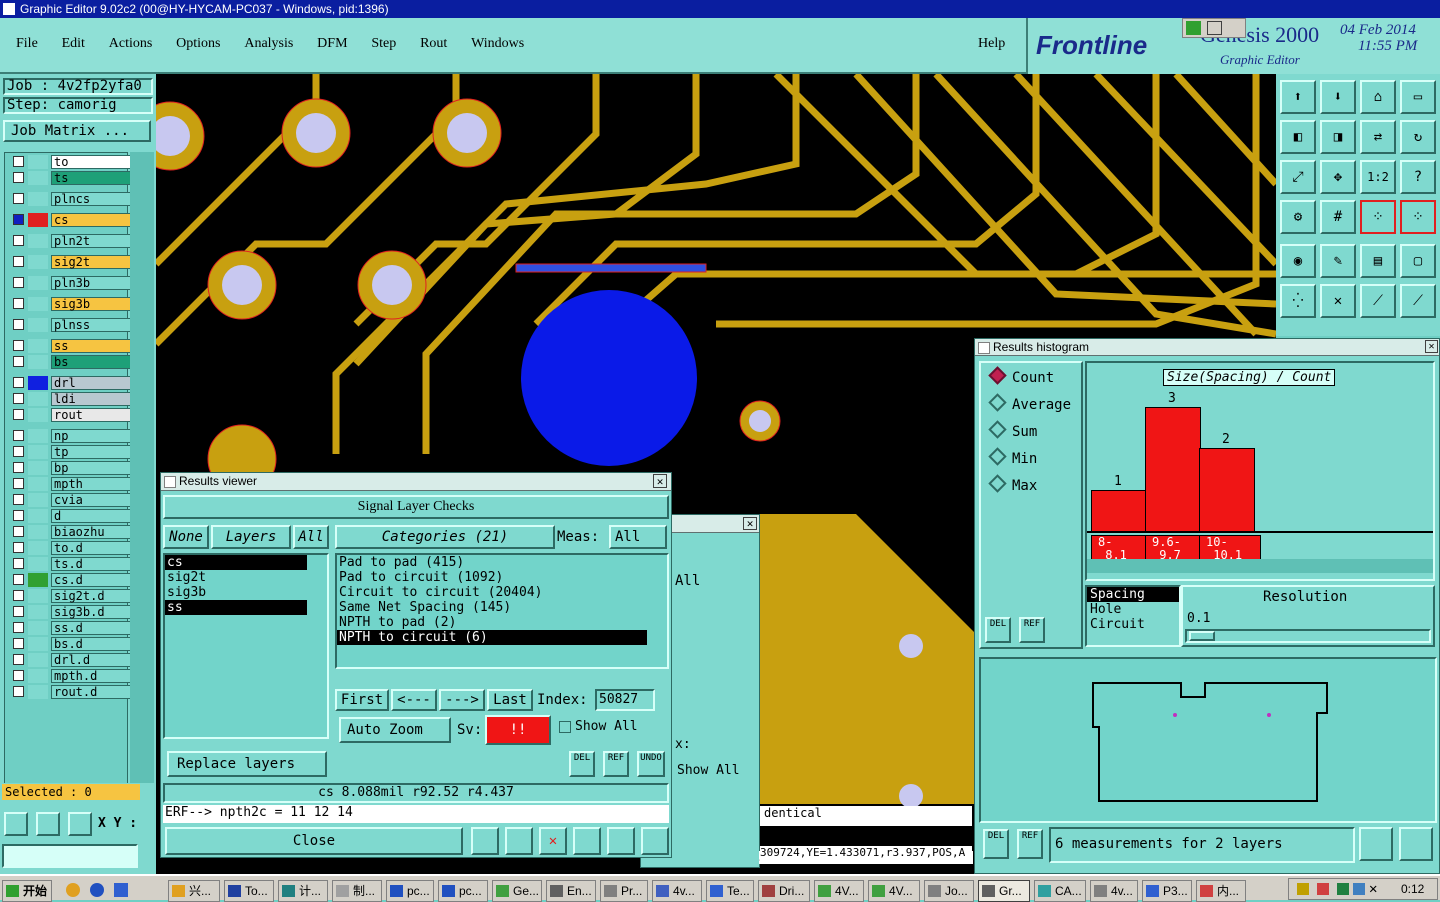  Describe the element at coordinates (93, 178) in the screenshot. I see `layer-name: ts` at that location.